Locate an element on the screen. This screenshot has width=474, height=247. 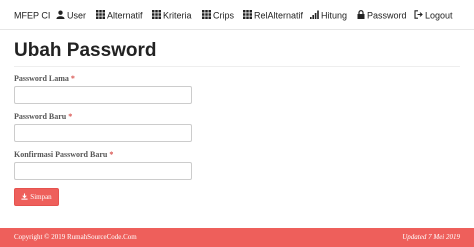
new-password-field is located at coordinates (103, 133).